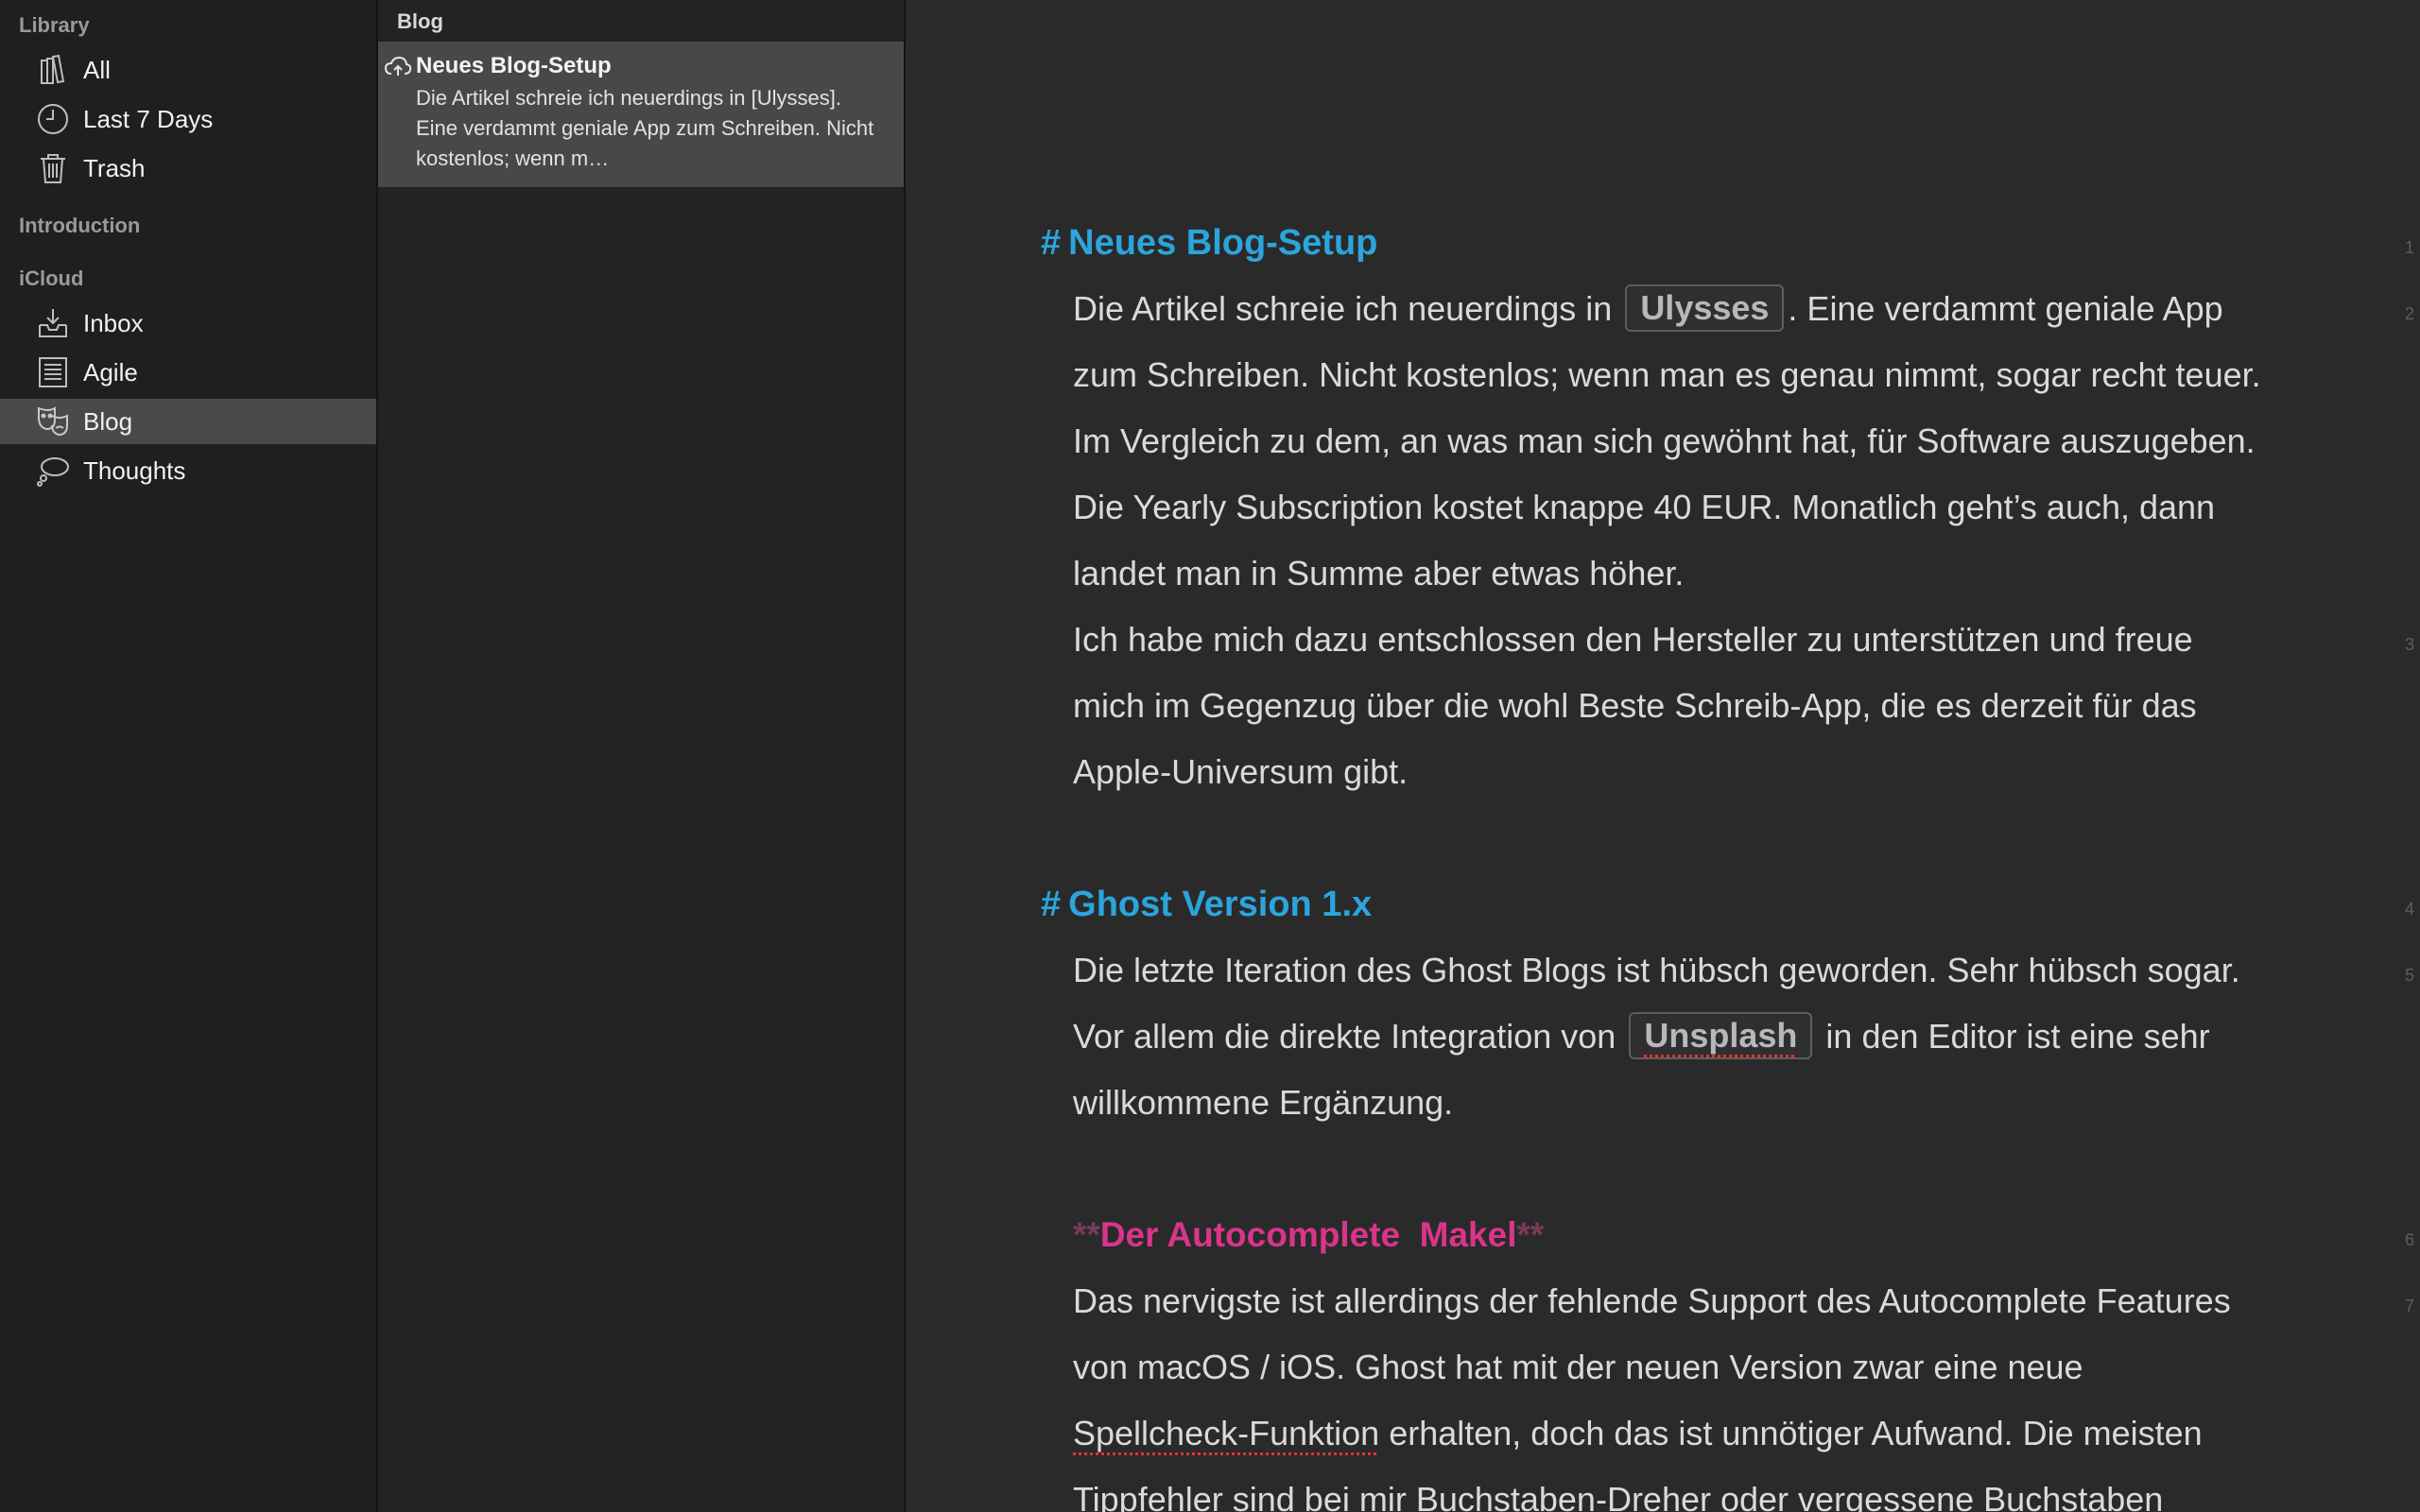 The height and width of the screenshot is (1512, 2420). I want to click on line-number: 3, so click(2409, 644).